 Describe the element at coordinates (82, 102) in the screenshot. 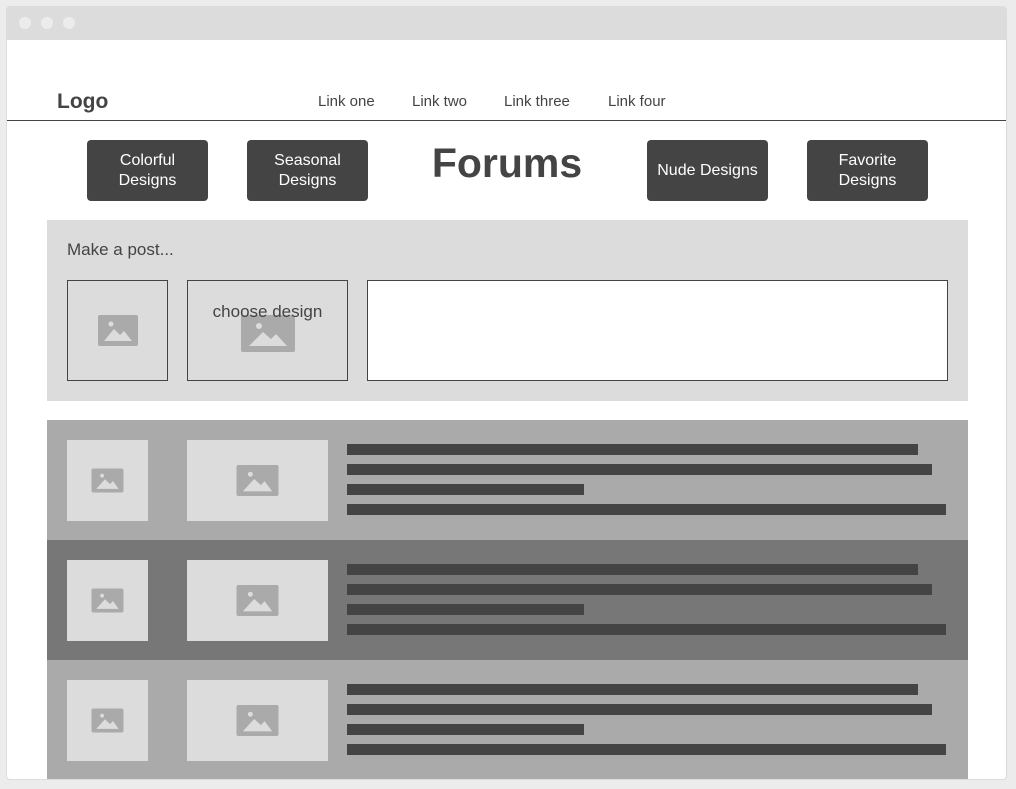

I see `site-logo: Logo` at that location.